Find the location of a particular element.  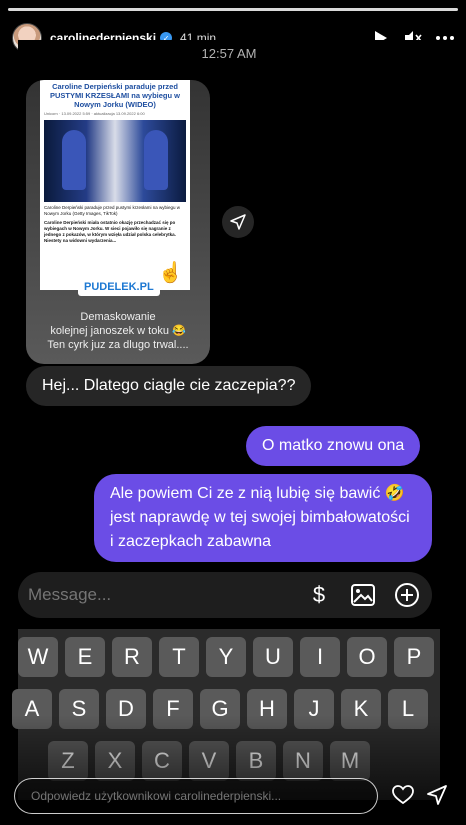

key-y: Y is located at coordinates (226, 657).